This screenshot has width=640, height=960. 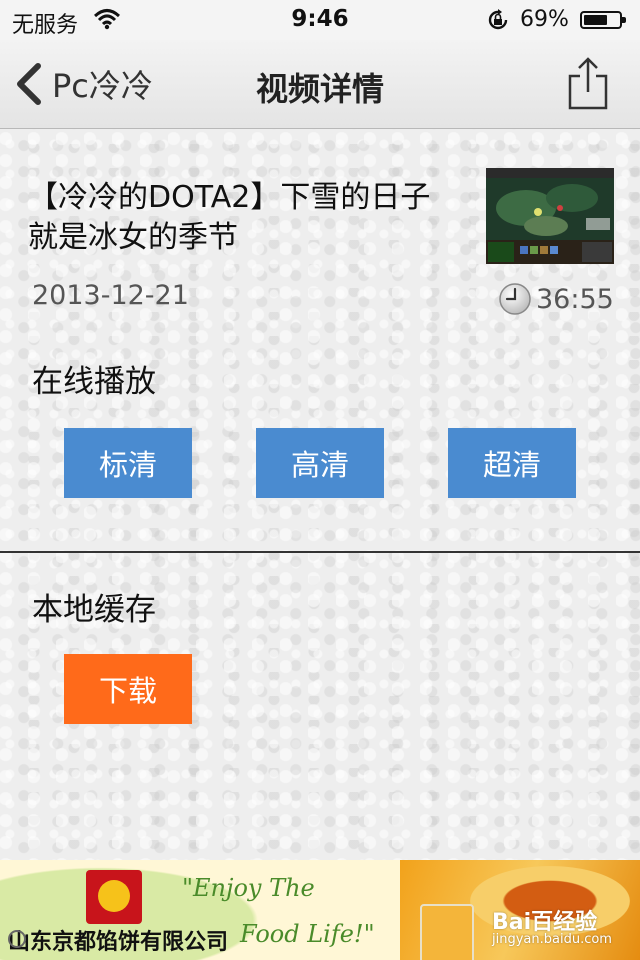 I want to click on section-divider, so click(x=320, y=552).